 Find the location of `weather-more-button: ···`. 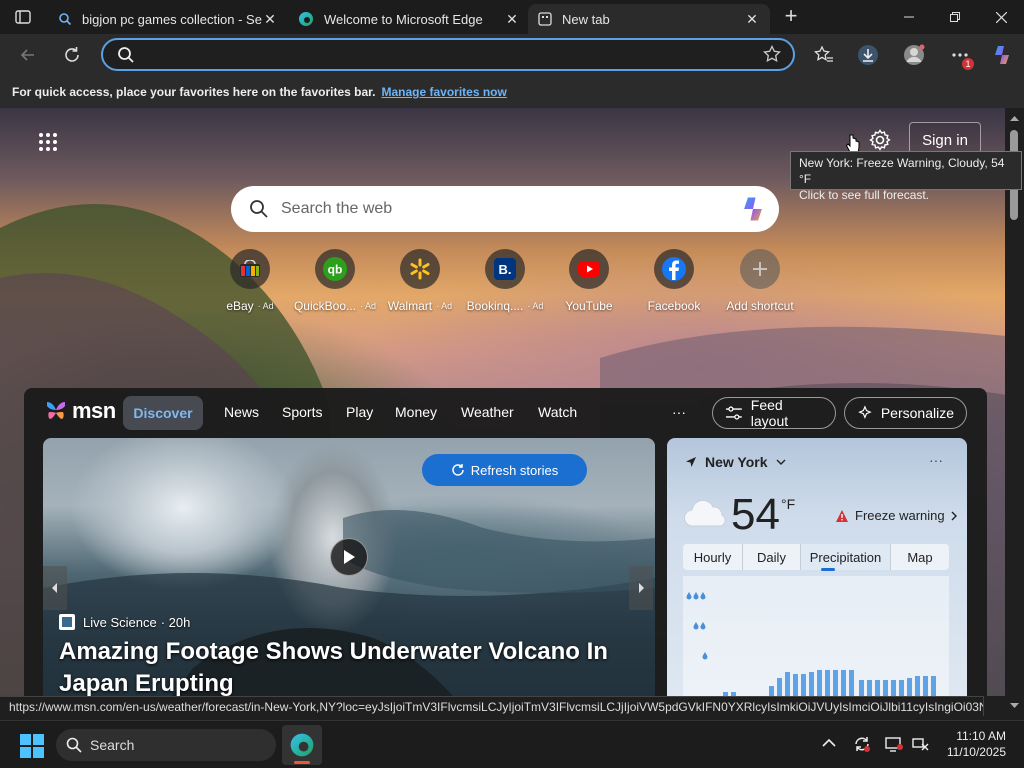

weather-more-button: ··· is located at coordinates (936, 460).